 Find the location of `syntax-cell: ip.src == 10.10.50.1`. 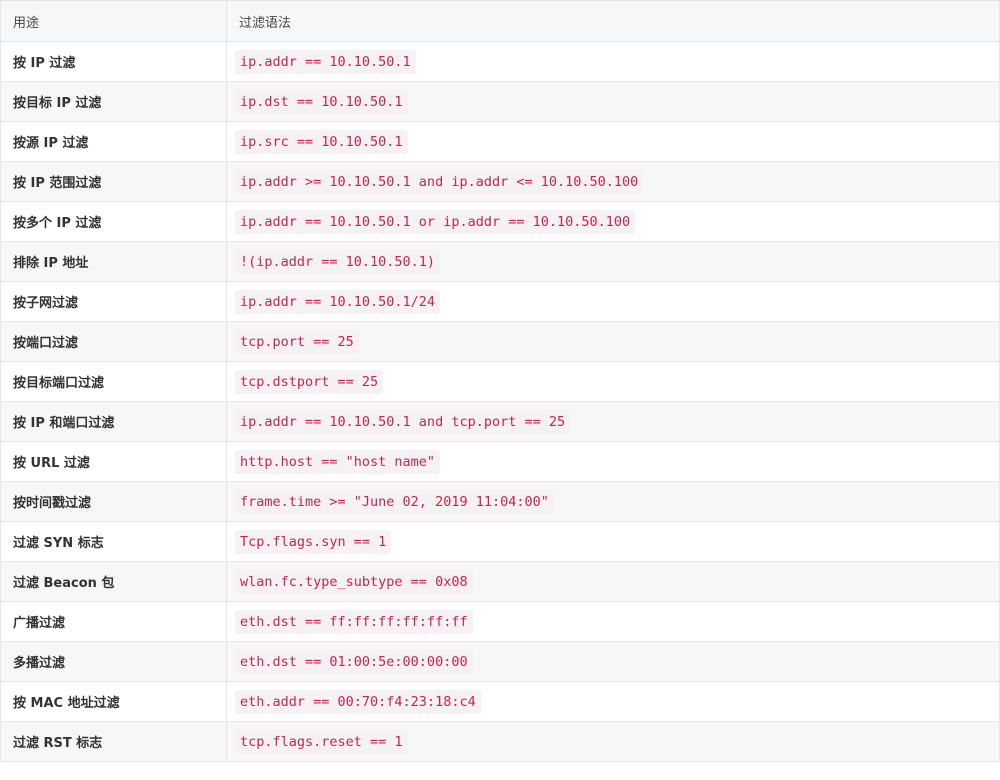

syntax-cell: ip.src == 10.10.50.1 is located at coordinates (613, 141).